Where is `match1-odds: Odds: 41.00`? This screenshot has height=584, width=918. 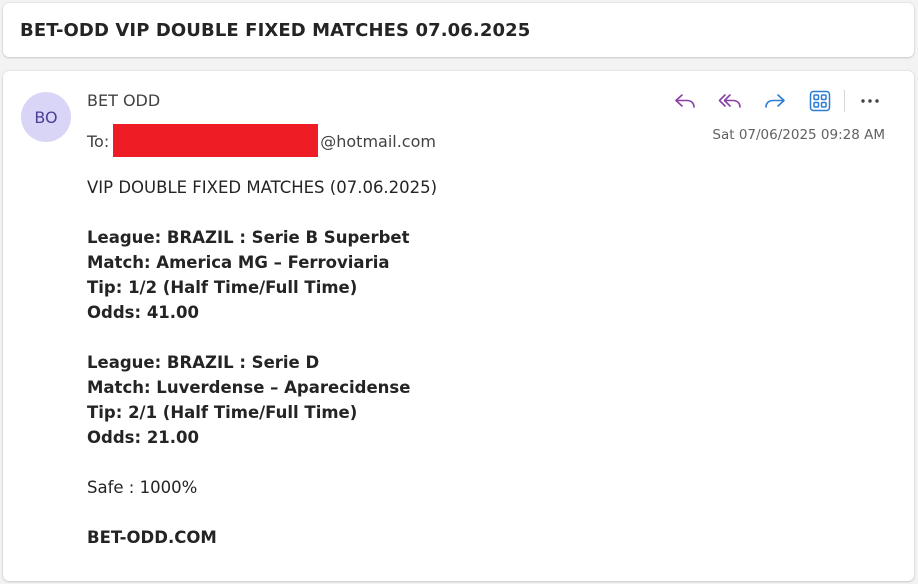 match1-odds: Odds: 41.00 is located at coordinates (143, 312).